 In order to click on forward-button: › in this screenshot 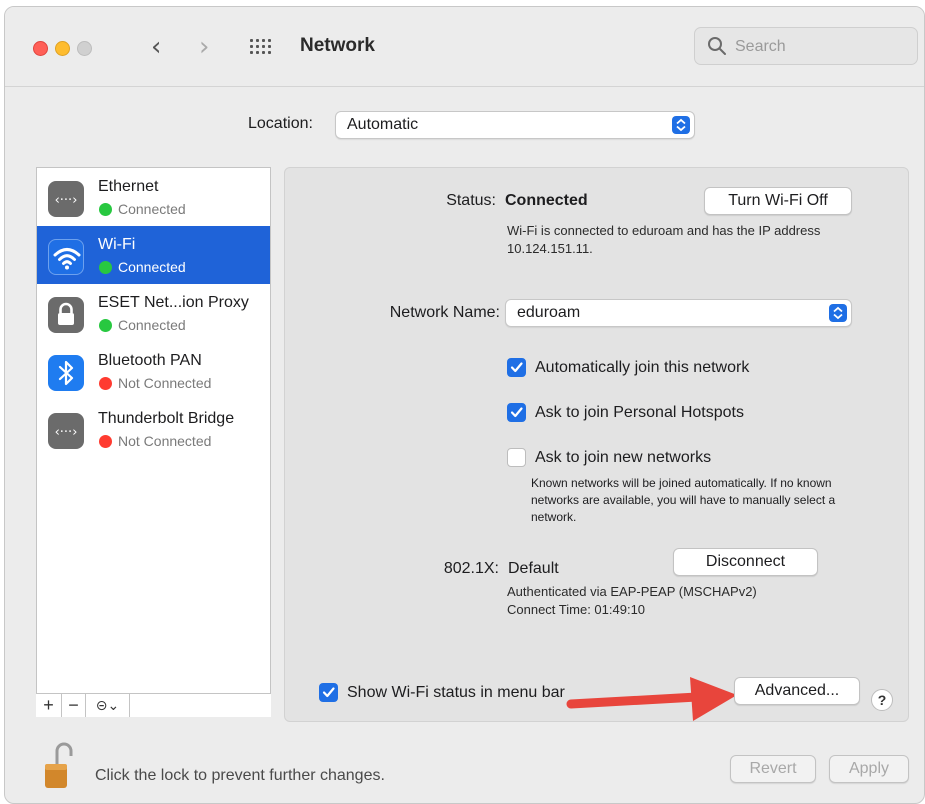, I will do `click(204, 47)`.